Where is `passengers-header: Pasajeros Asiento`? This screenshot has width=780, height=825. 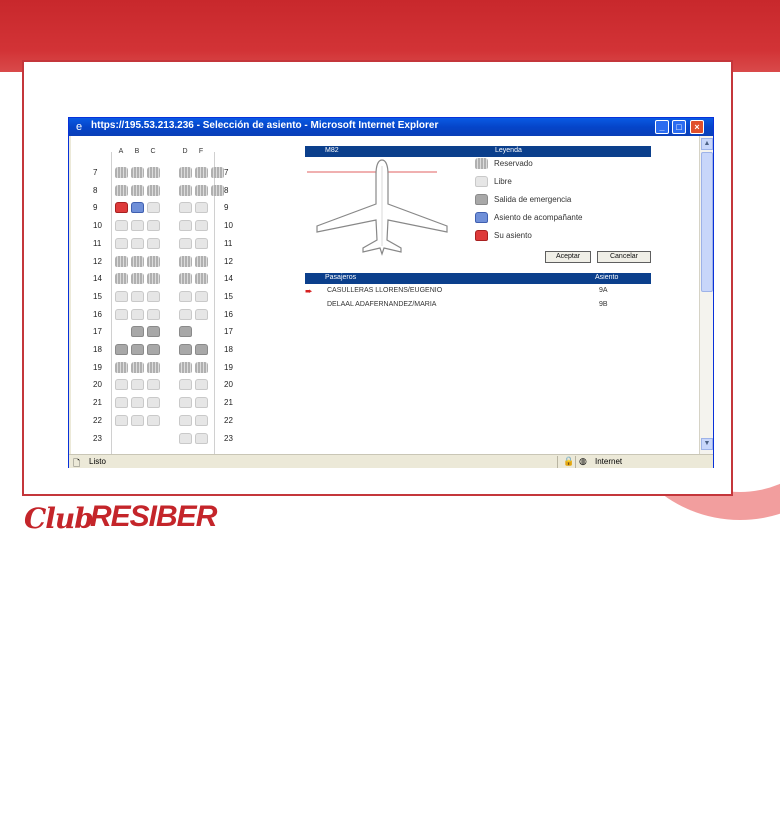 passengers-header: Pasajeros Asiento is located at coordinates (478, 278).